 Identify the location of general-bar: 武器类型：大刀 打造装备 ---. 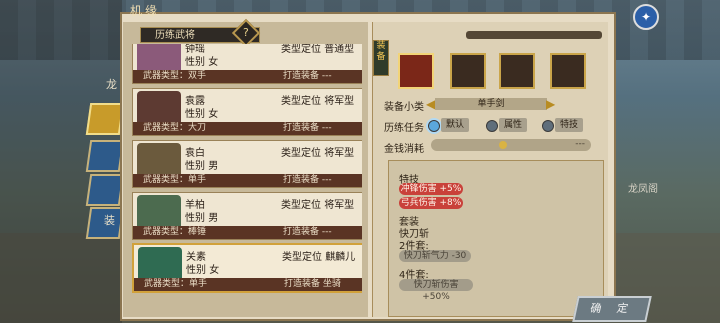
(247, 128).